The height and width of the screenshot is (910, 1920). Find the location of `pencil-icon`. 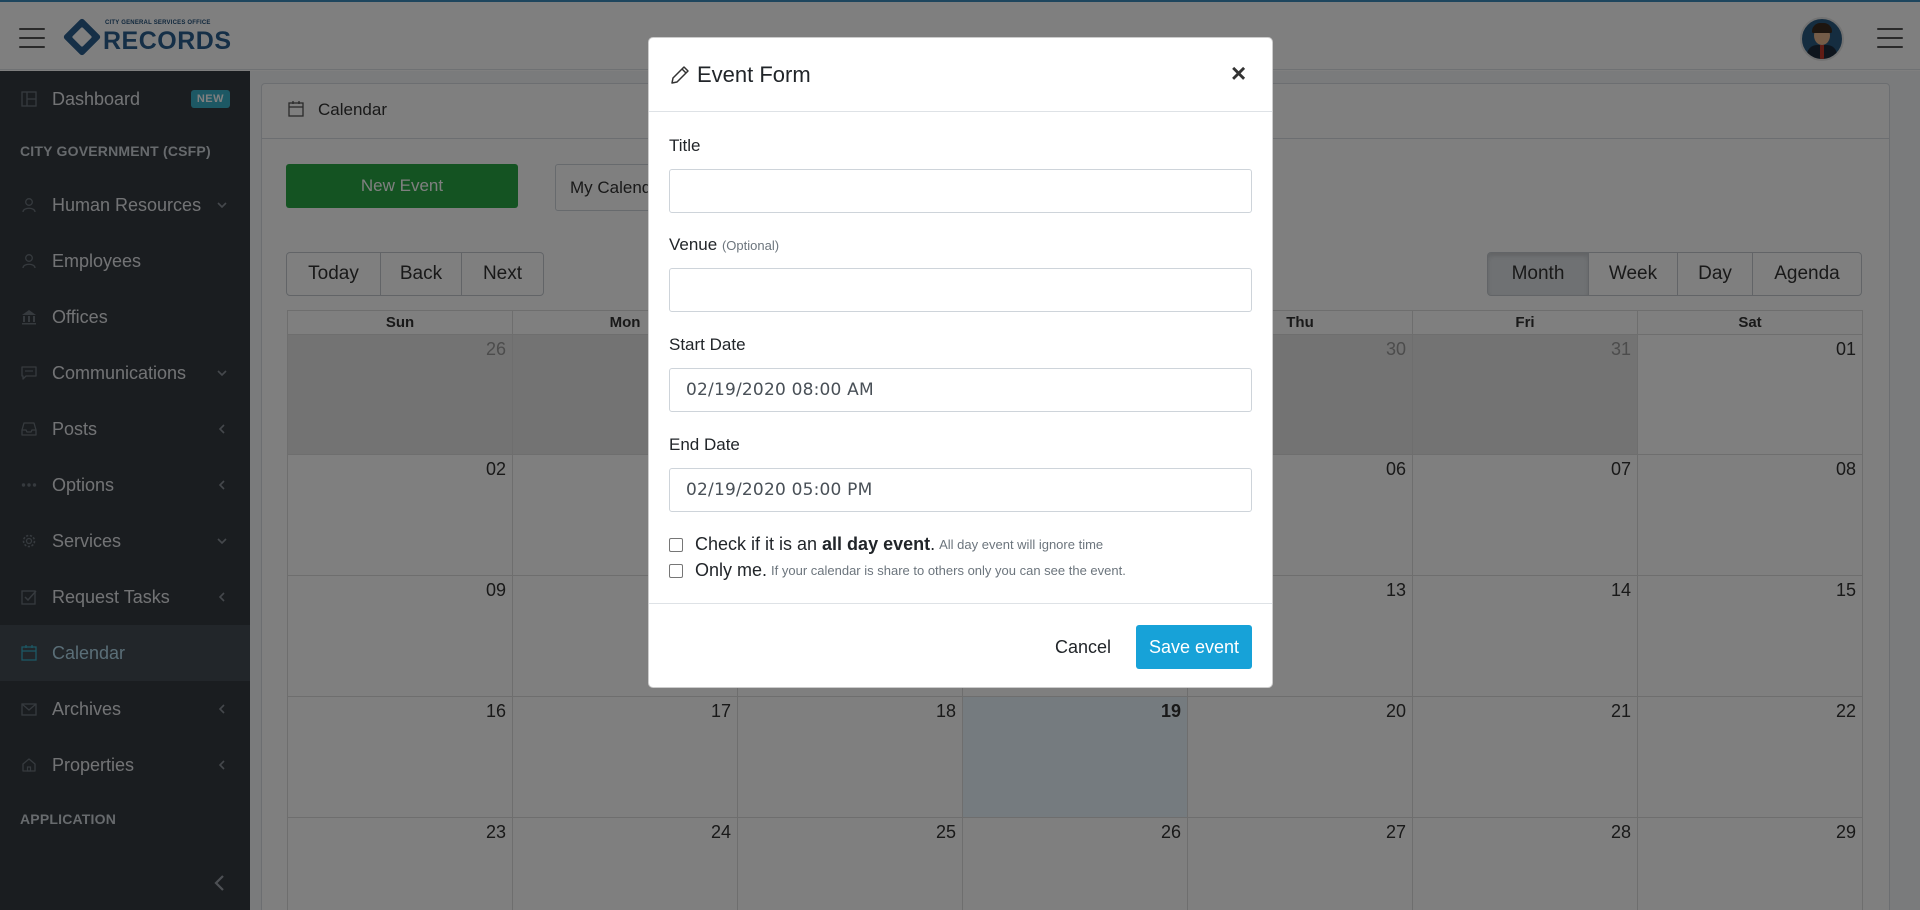

pencil-icon is located at coordinates (680, 75).